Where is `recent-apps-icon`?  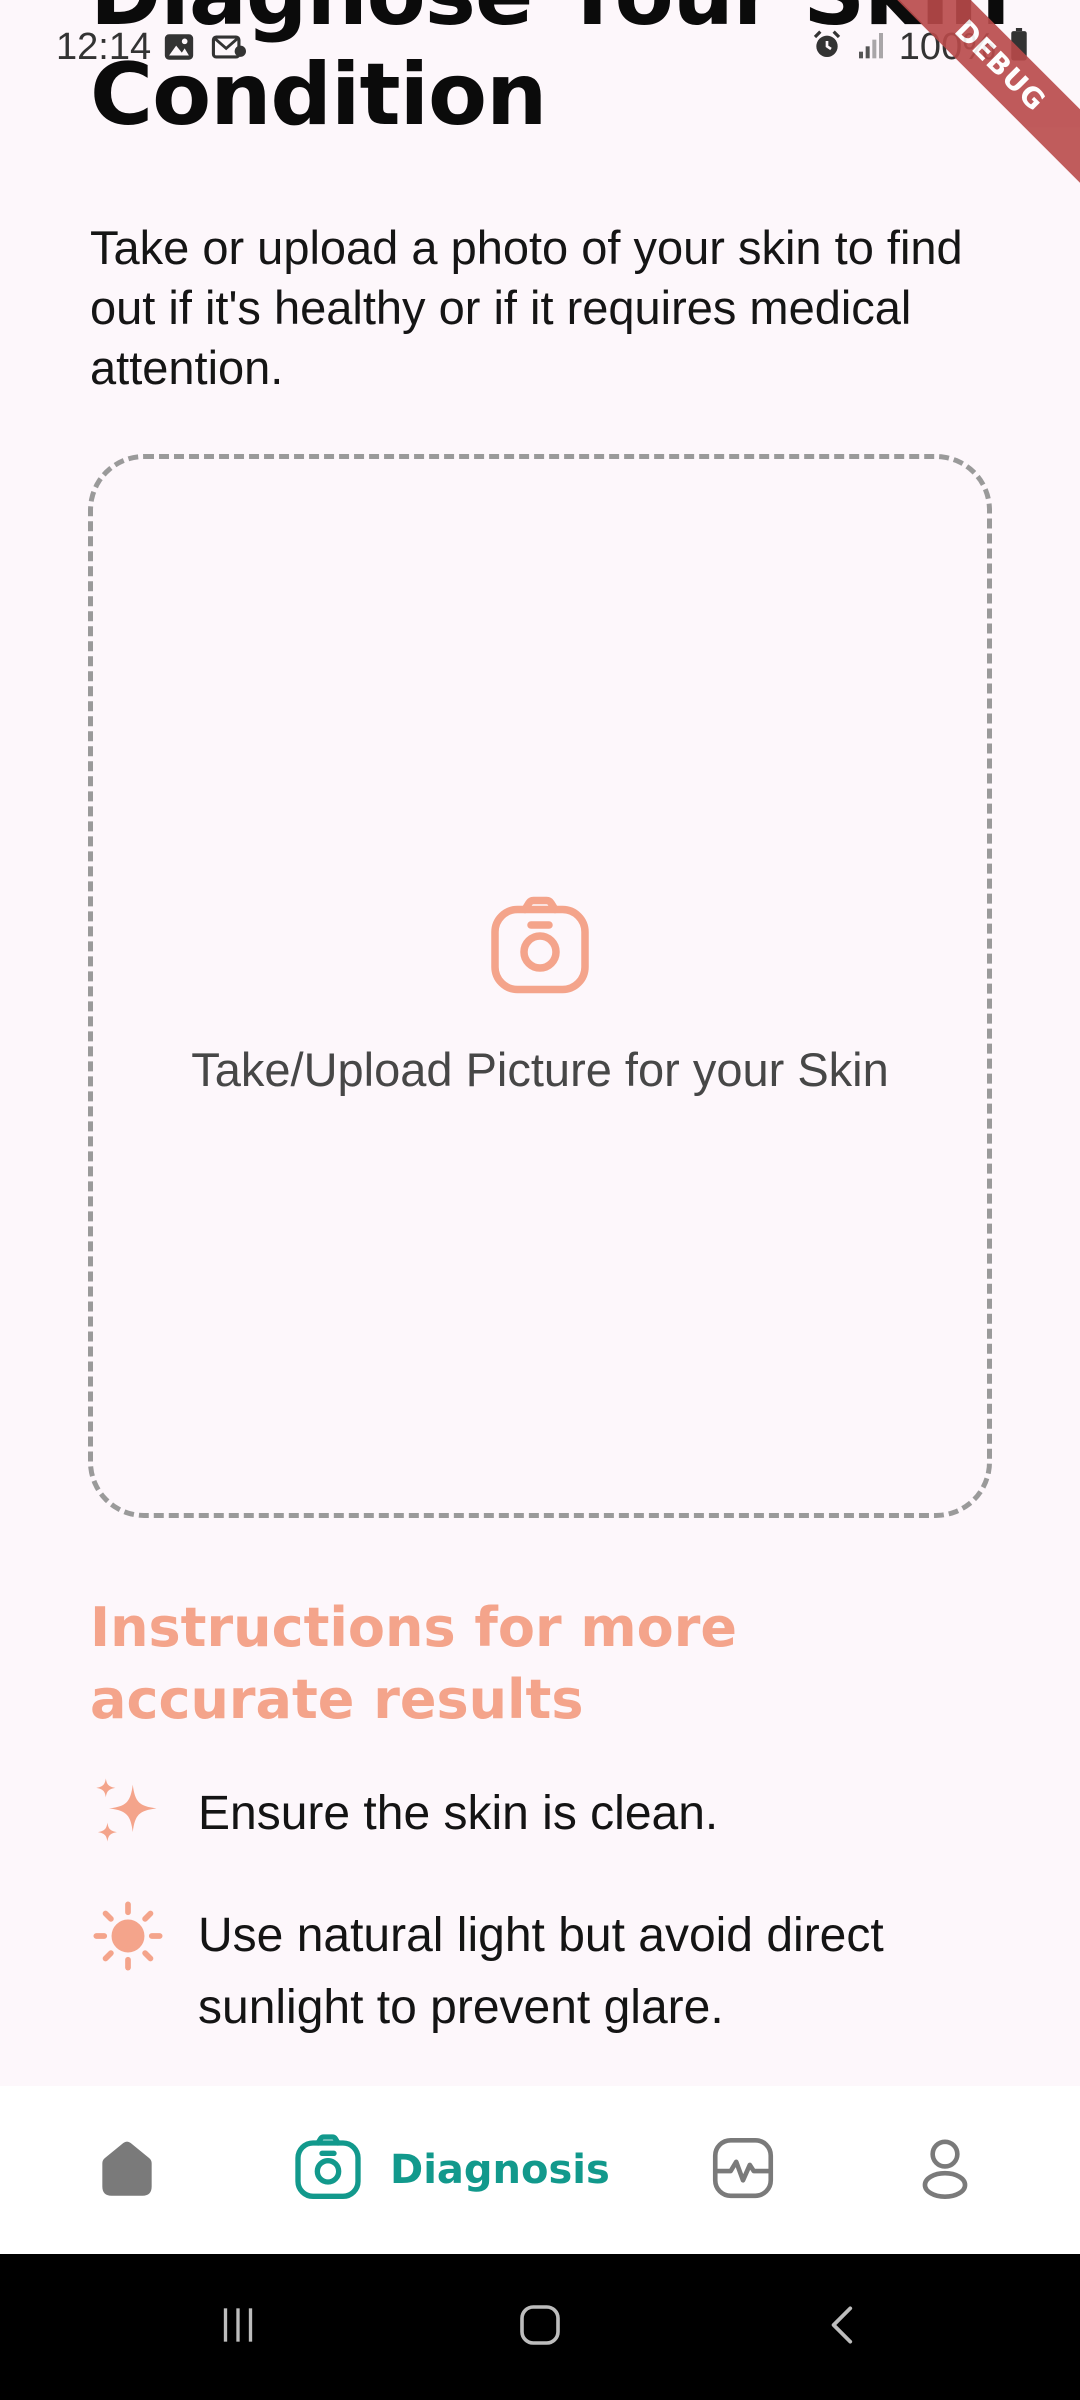 recent-apps-icon is located at coordinates (238, 2327).